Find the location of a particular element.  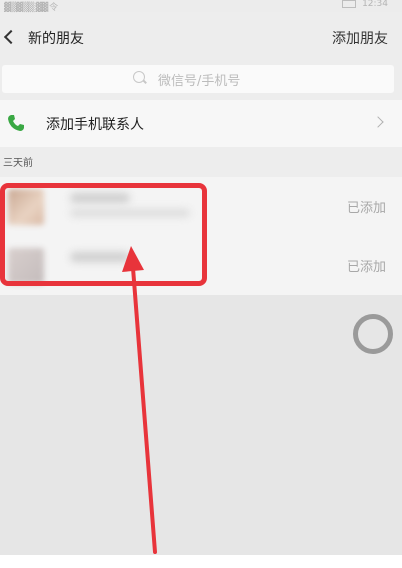

search-input: 微信号/手机号 is located at coordinates (198, 79).